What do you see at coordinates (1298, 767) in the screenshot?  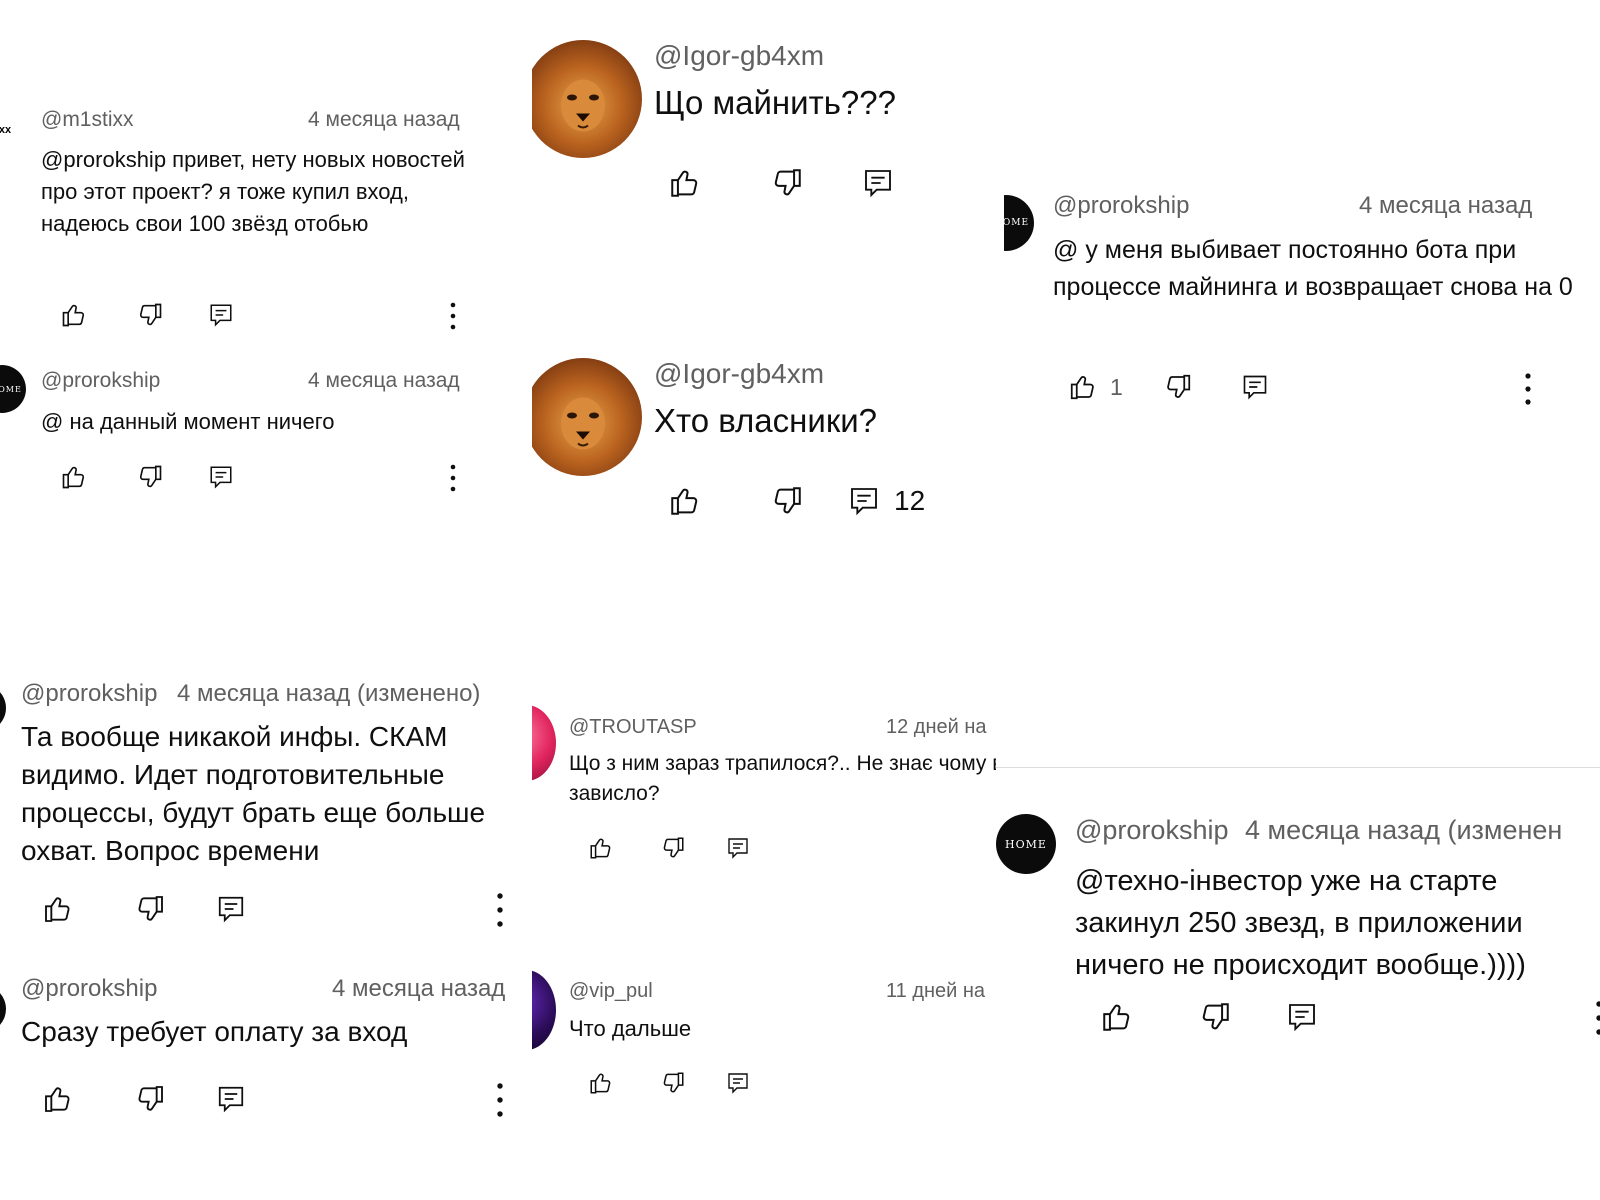 I see `panel-divider` at bounding box center [1298, 767].